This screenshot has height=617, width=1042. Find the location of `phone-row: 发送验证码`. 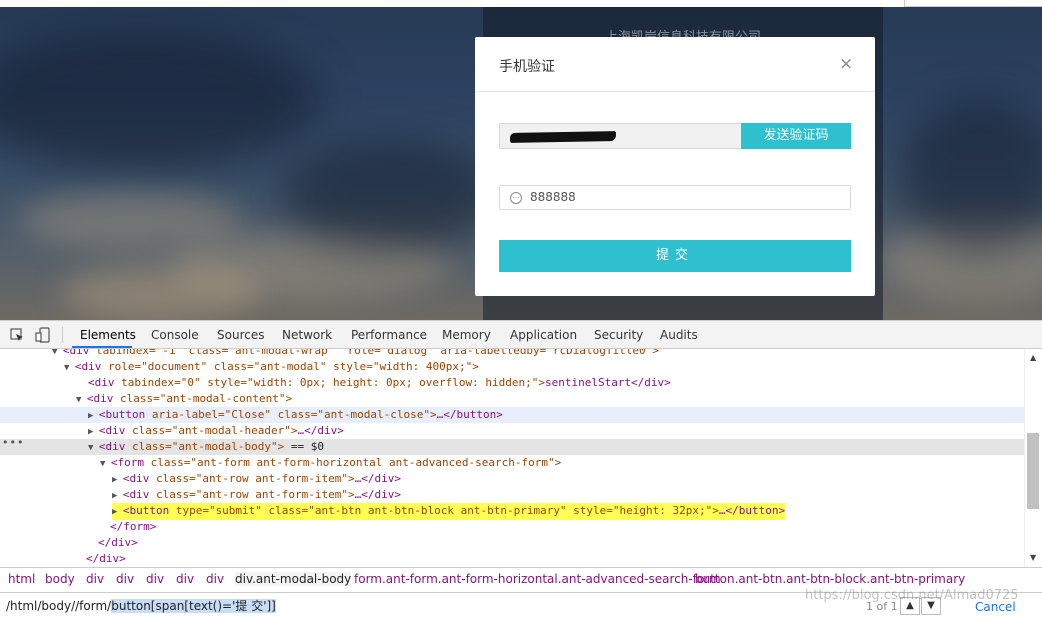

phone-row: 发送验证码 is located at coordinates (675, 136).